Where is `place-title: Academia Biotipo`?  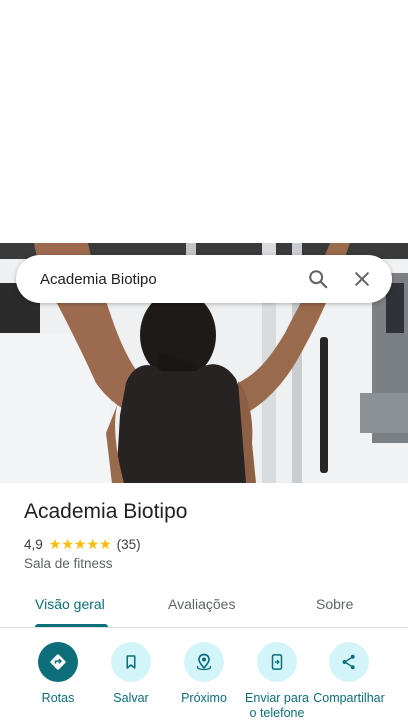 place-title: Academia Biotipo is located at coordinates (106, 511).